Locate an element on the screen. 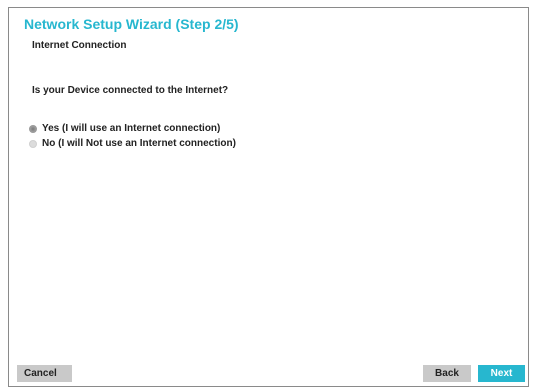 The image size is (537, 392). section-heading: Internet Connection is located at coordinates (79, 45).